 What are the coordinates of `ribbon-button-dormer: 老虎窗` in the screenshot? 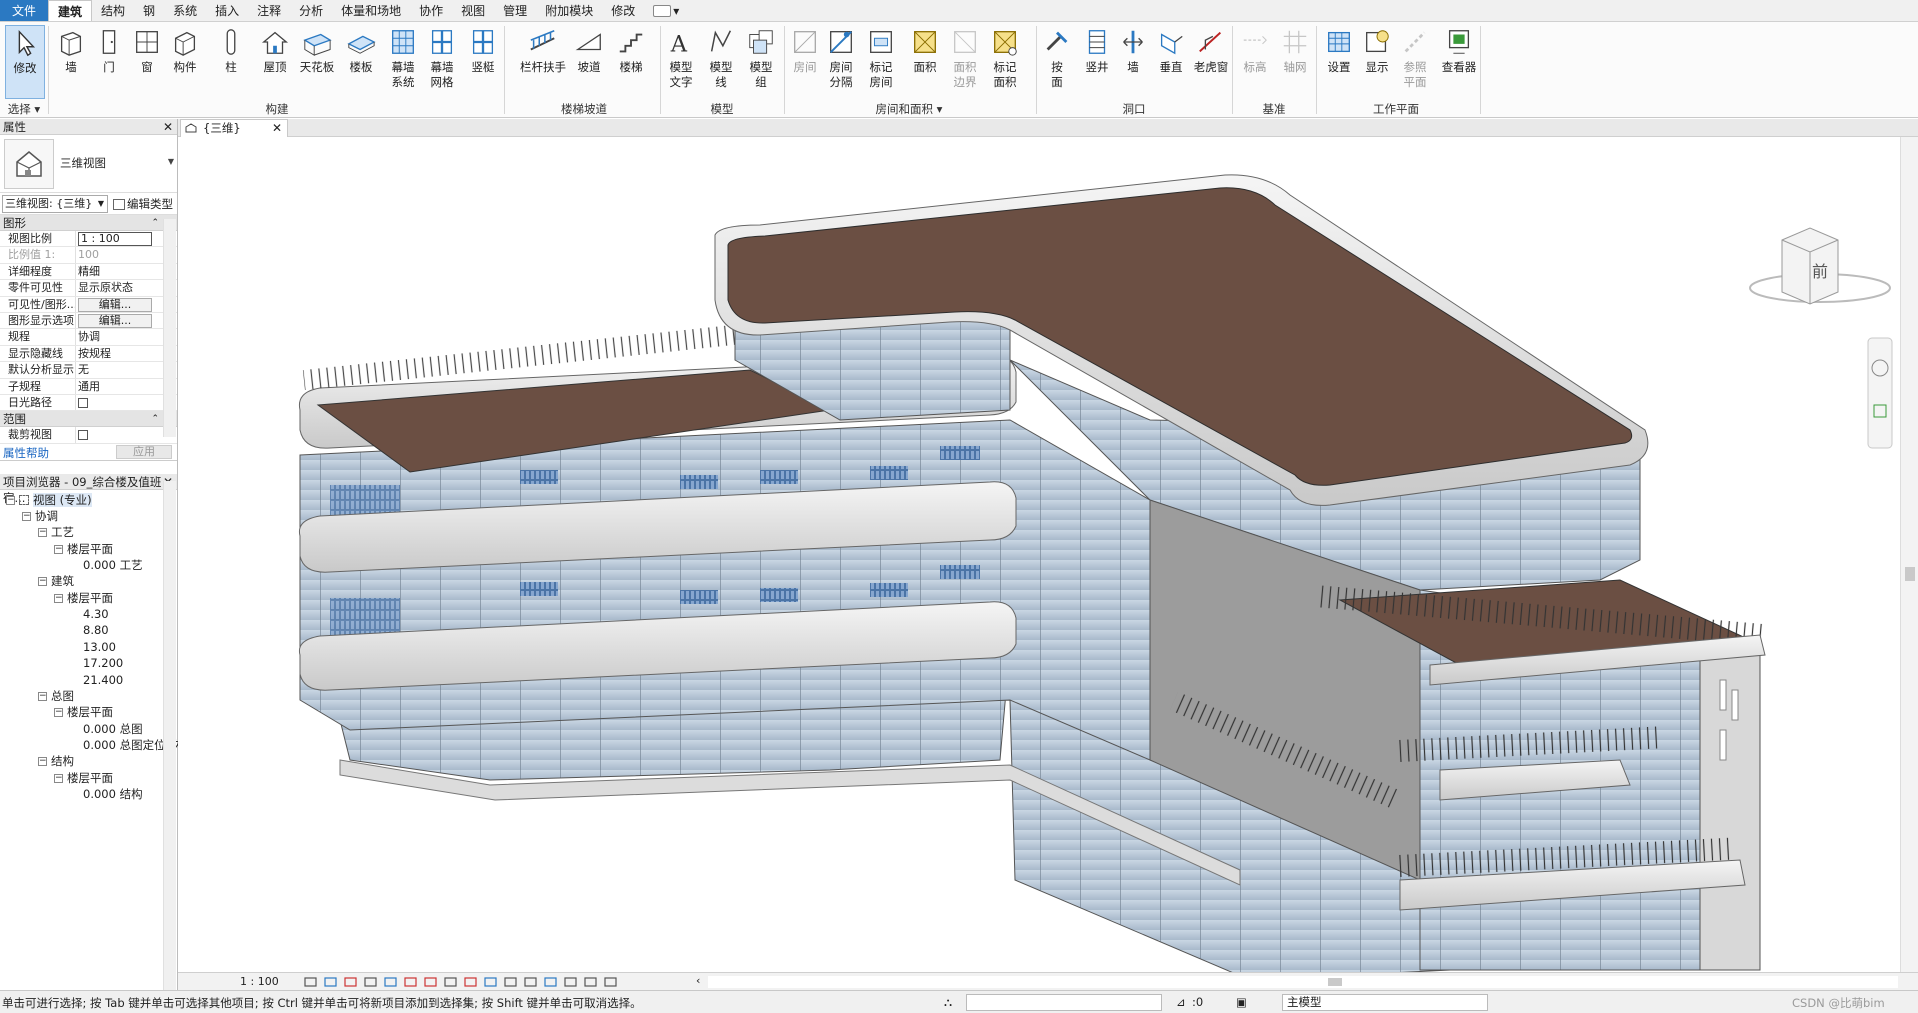 It's located at (1211, 62).